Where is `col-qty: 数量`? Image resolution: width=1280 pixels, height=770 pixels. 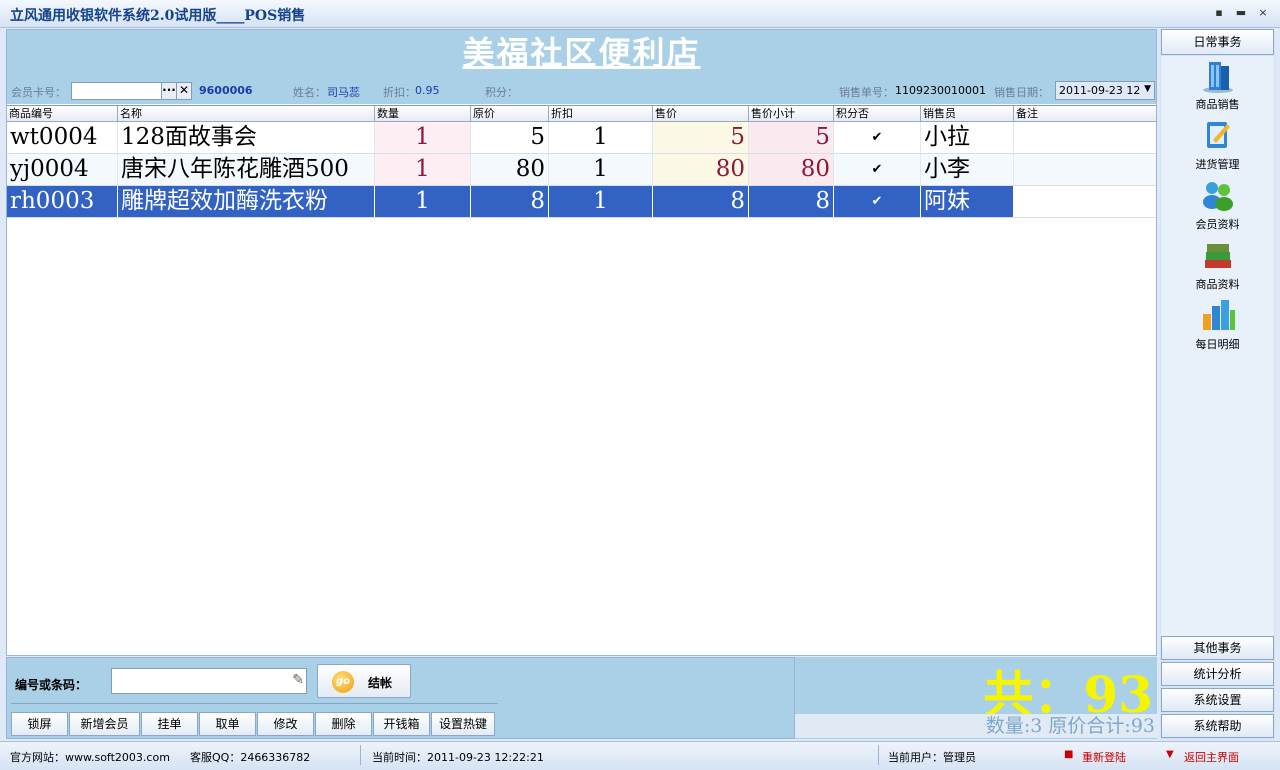 col-qty: 数量 is located at coordinates (423, 113).